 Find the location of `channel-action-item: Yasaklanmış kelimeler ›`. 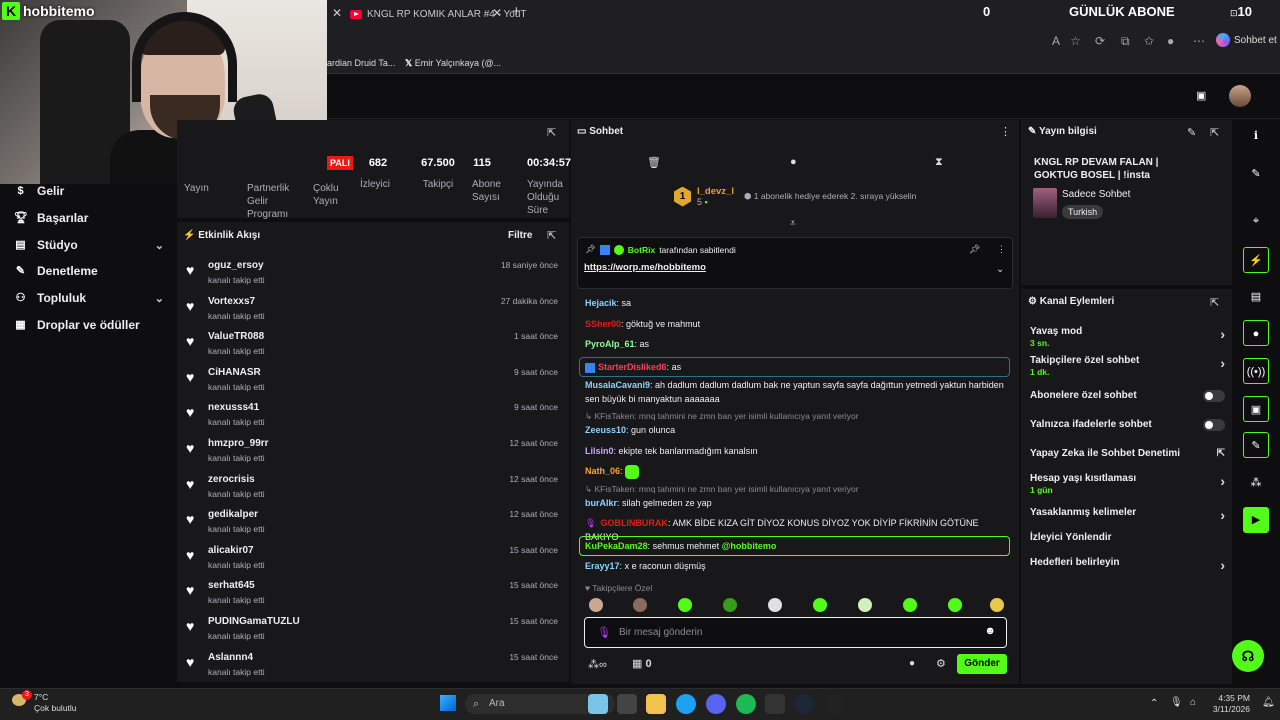

channel-action-item: Yasaklanmış kelimeler › is located at coordinates (1127, 515).